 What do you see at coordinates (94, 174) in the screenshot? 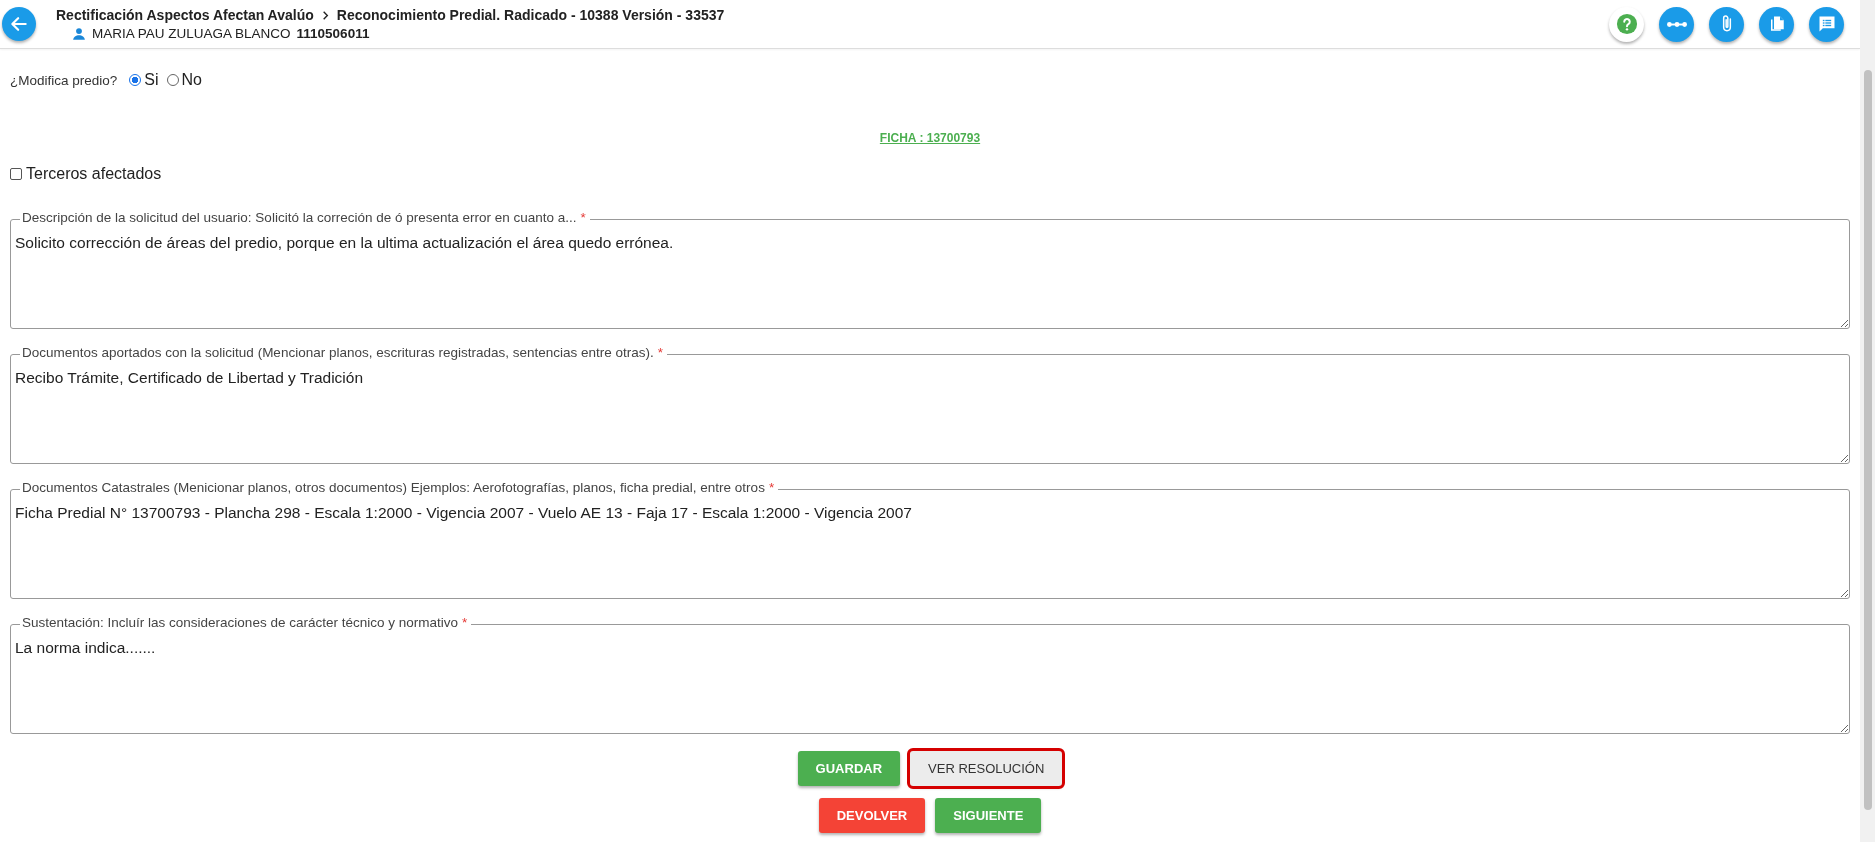
I see `checkbox-label: Terceros afectados` at bounding box center [94, 174].